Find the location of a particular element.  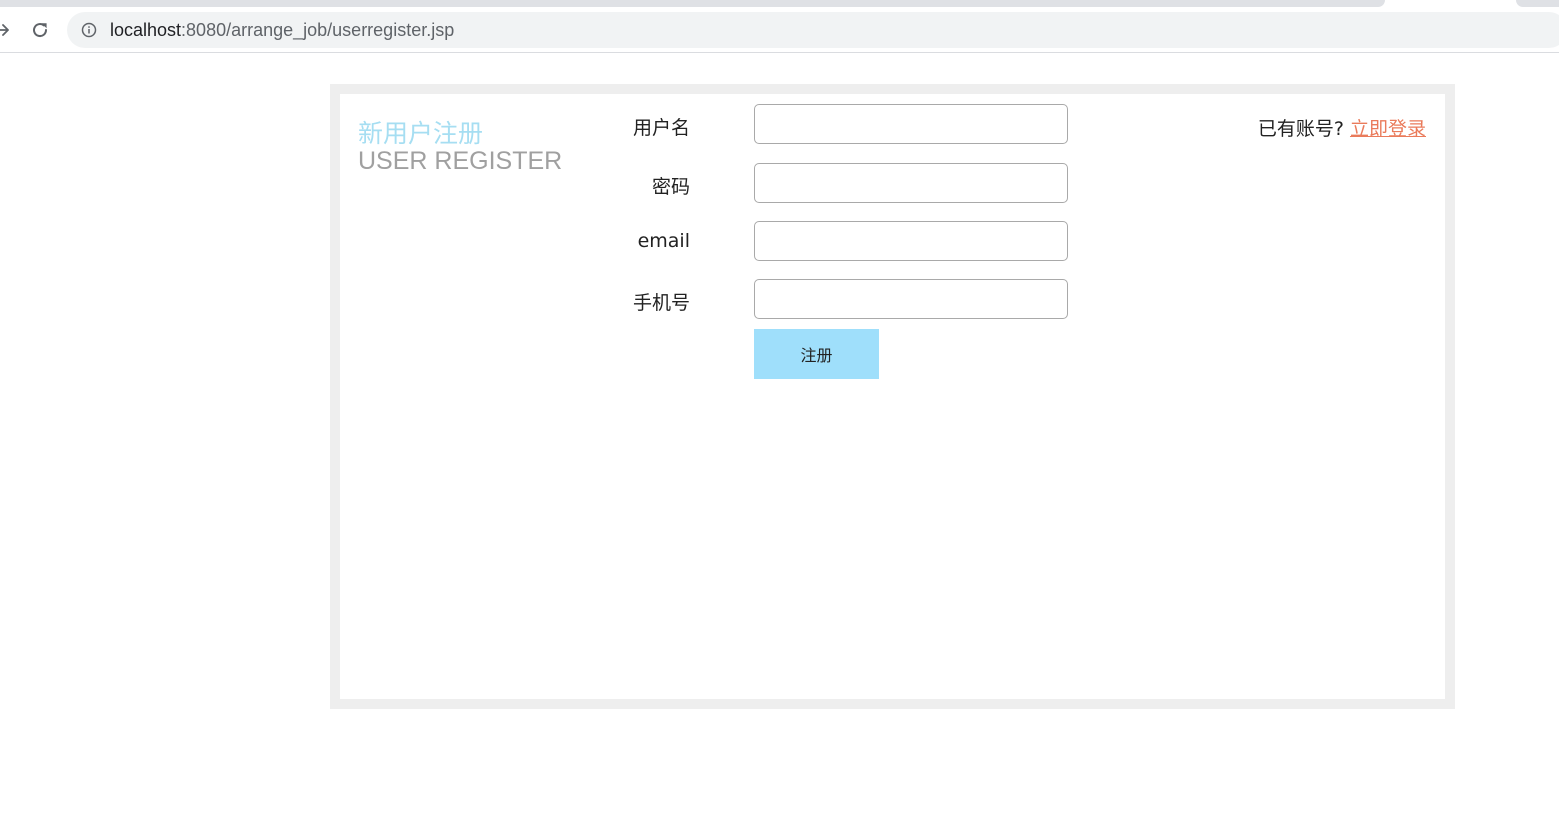

register-button: 注册 is located at coordinates (816, 354).